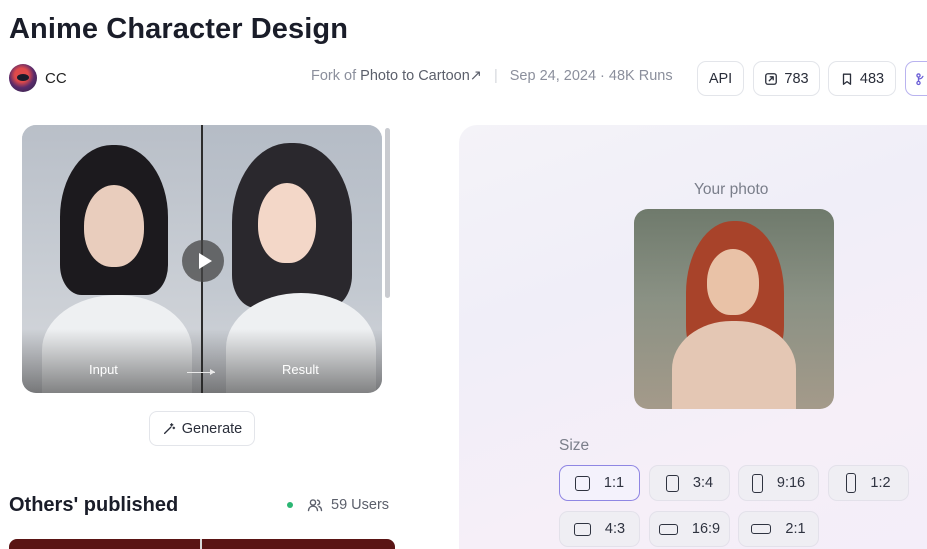 The height and width of the screenshot is (549, 927). What do you see at coordinates (201, 372) in the screenshot?
I see `arrow-right-icon` at bounding box center [201, 372].